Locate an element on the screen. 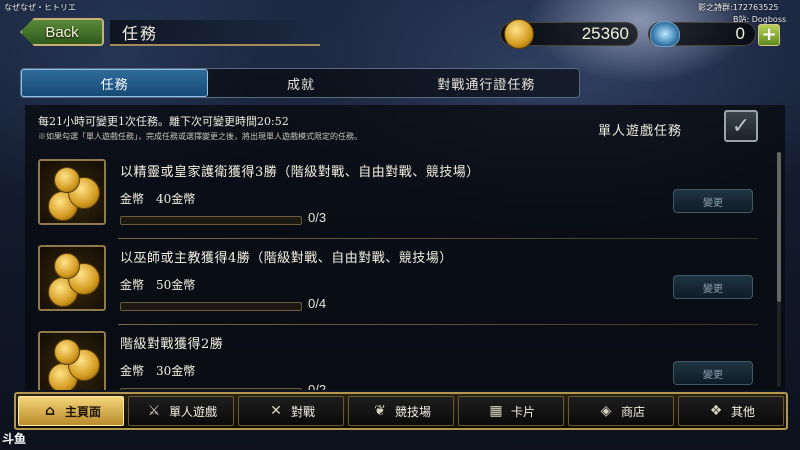 The image size is (800, 450). back-button: Back is located at coordinates (62, 32).